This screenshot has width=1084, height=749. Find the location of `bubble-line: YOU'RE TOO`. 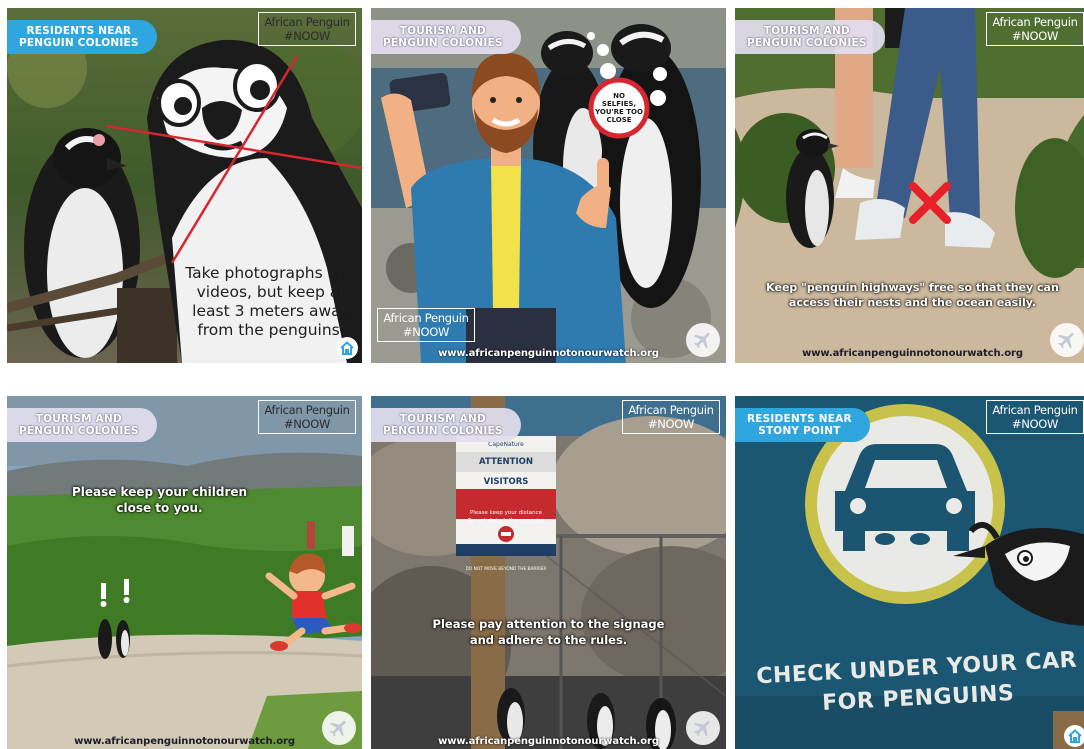

bubble-line: YOU'RE TOO is located at coordinates (619, 112).